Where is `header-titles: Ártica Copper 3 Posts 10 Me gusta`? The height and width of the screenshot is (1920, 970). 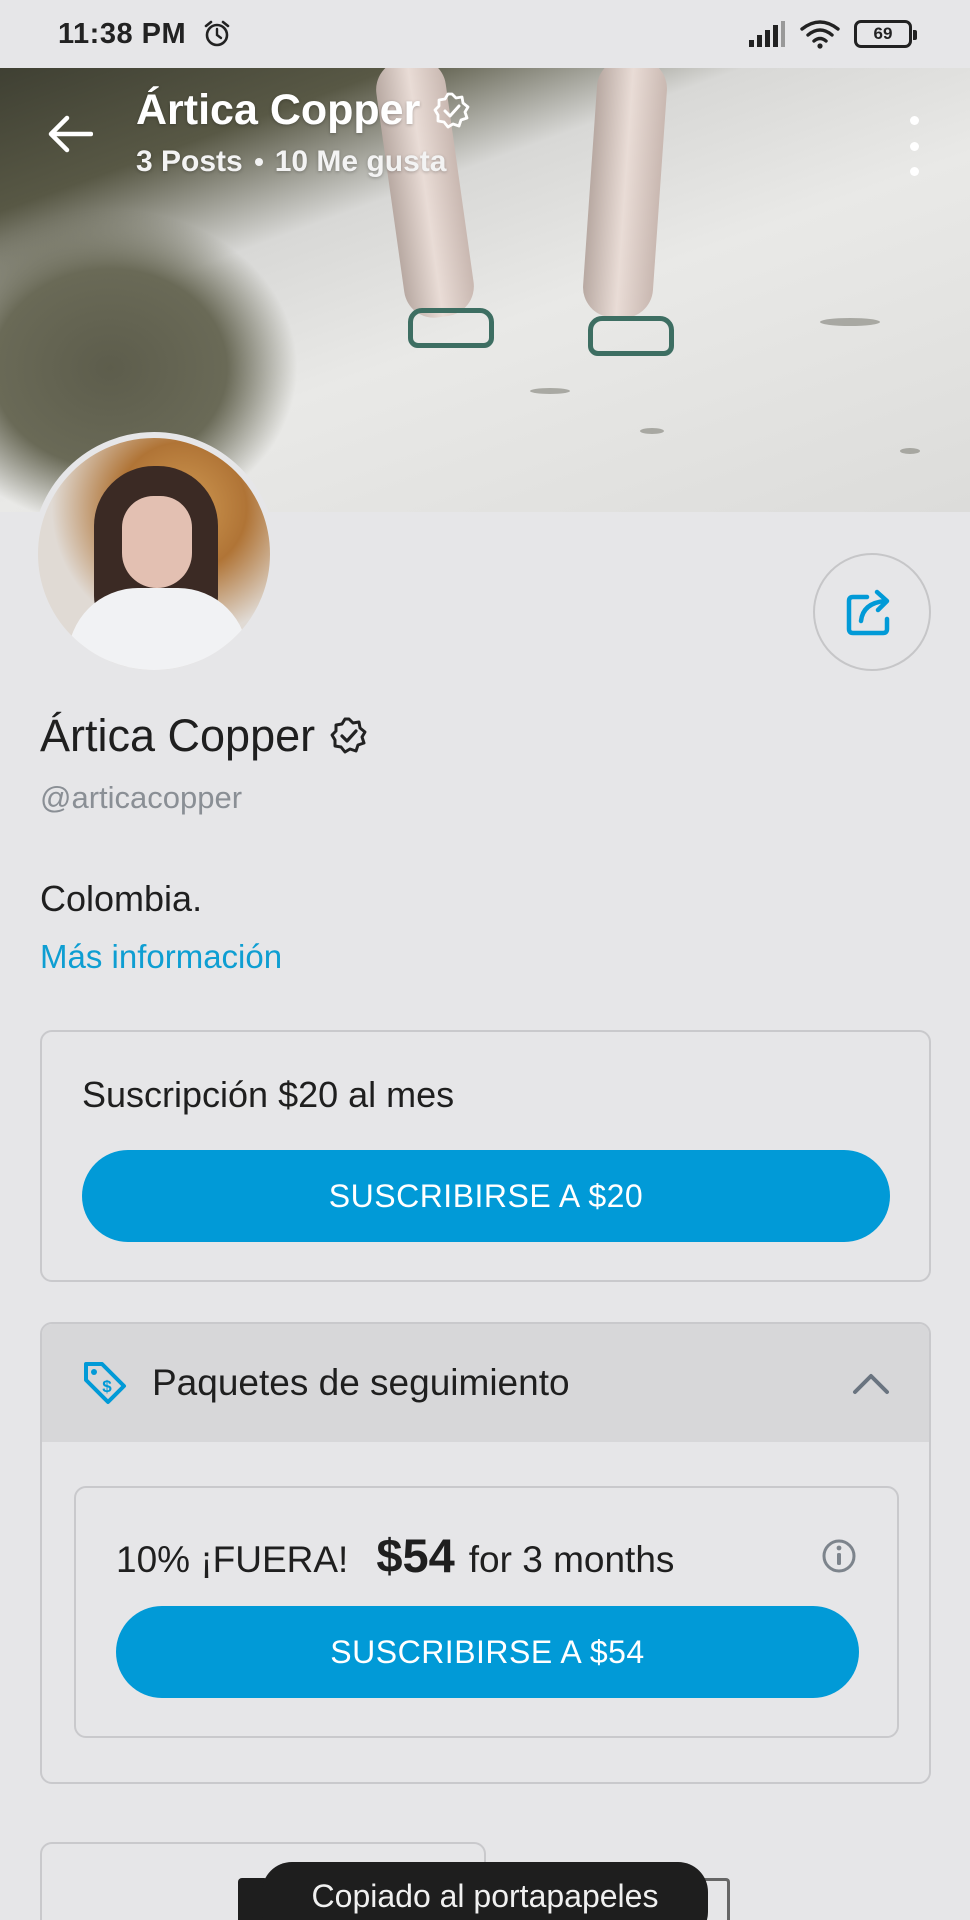
header-titles: Ártica Copper 3 Posts 10 Me gusta is located at coordinates (304, 132).